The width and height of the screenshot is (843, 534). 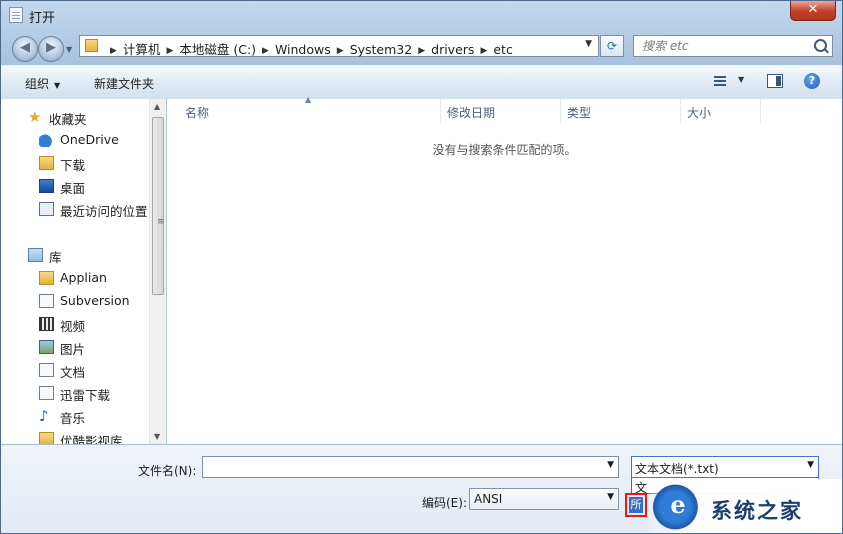 What do you see at coordinates (158, 206) in the screenshot?
I see `scrollbar-thumb: ≡` at bounding box center [158, 206].